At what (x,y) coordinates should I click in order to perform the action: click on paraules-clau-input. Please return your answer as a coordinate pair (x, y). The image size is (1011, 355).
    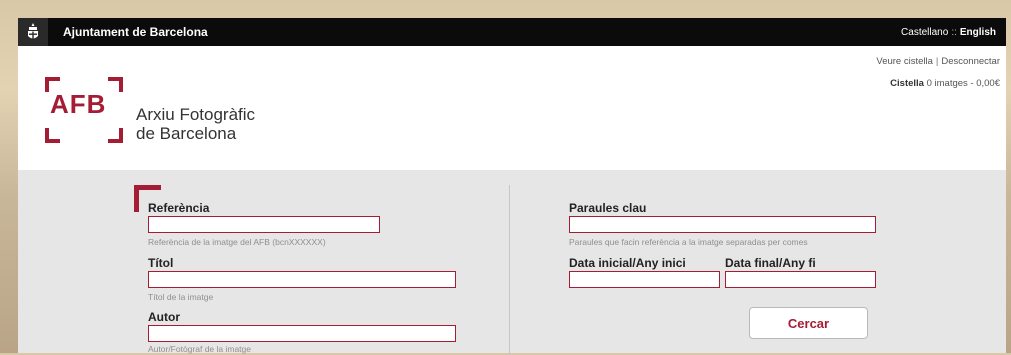
    Looking at the image, I should click on (722, 224).